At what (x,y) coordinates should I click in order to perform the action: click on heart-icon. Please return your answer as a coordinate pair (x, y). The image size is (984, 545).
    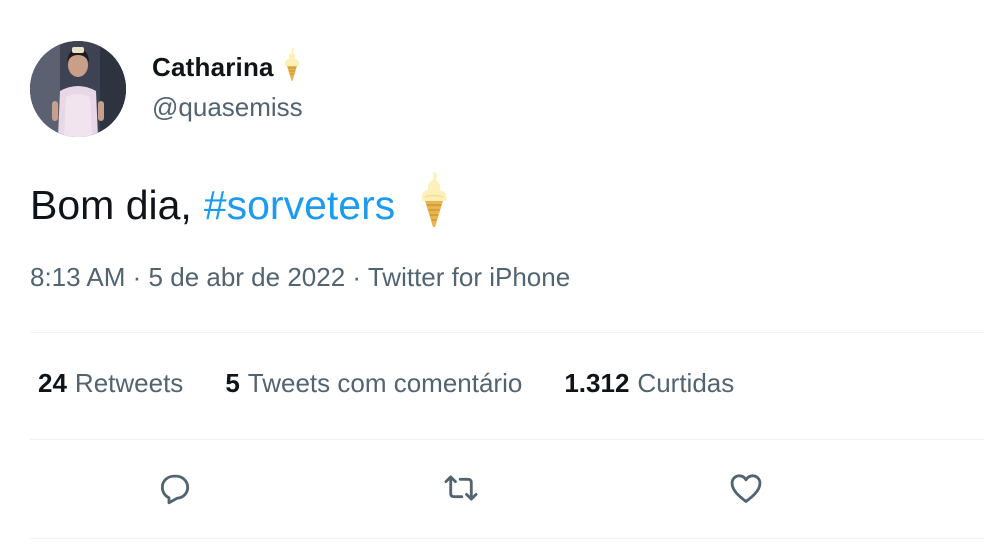
    Looking at the image, I should click on (746, 490).